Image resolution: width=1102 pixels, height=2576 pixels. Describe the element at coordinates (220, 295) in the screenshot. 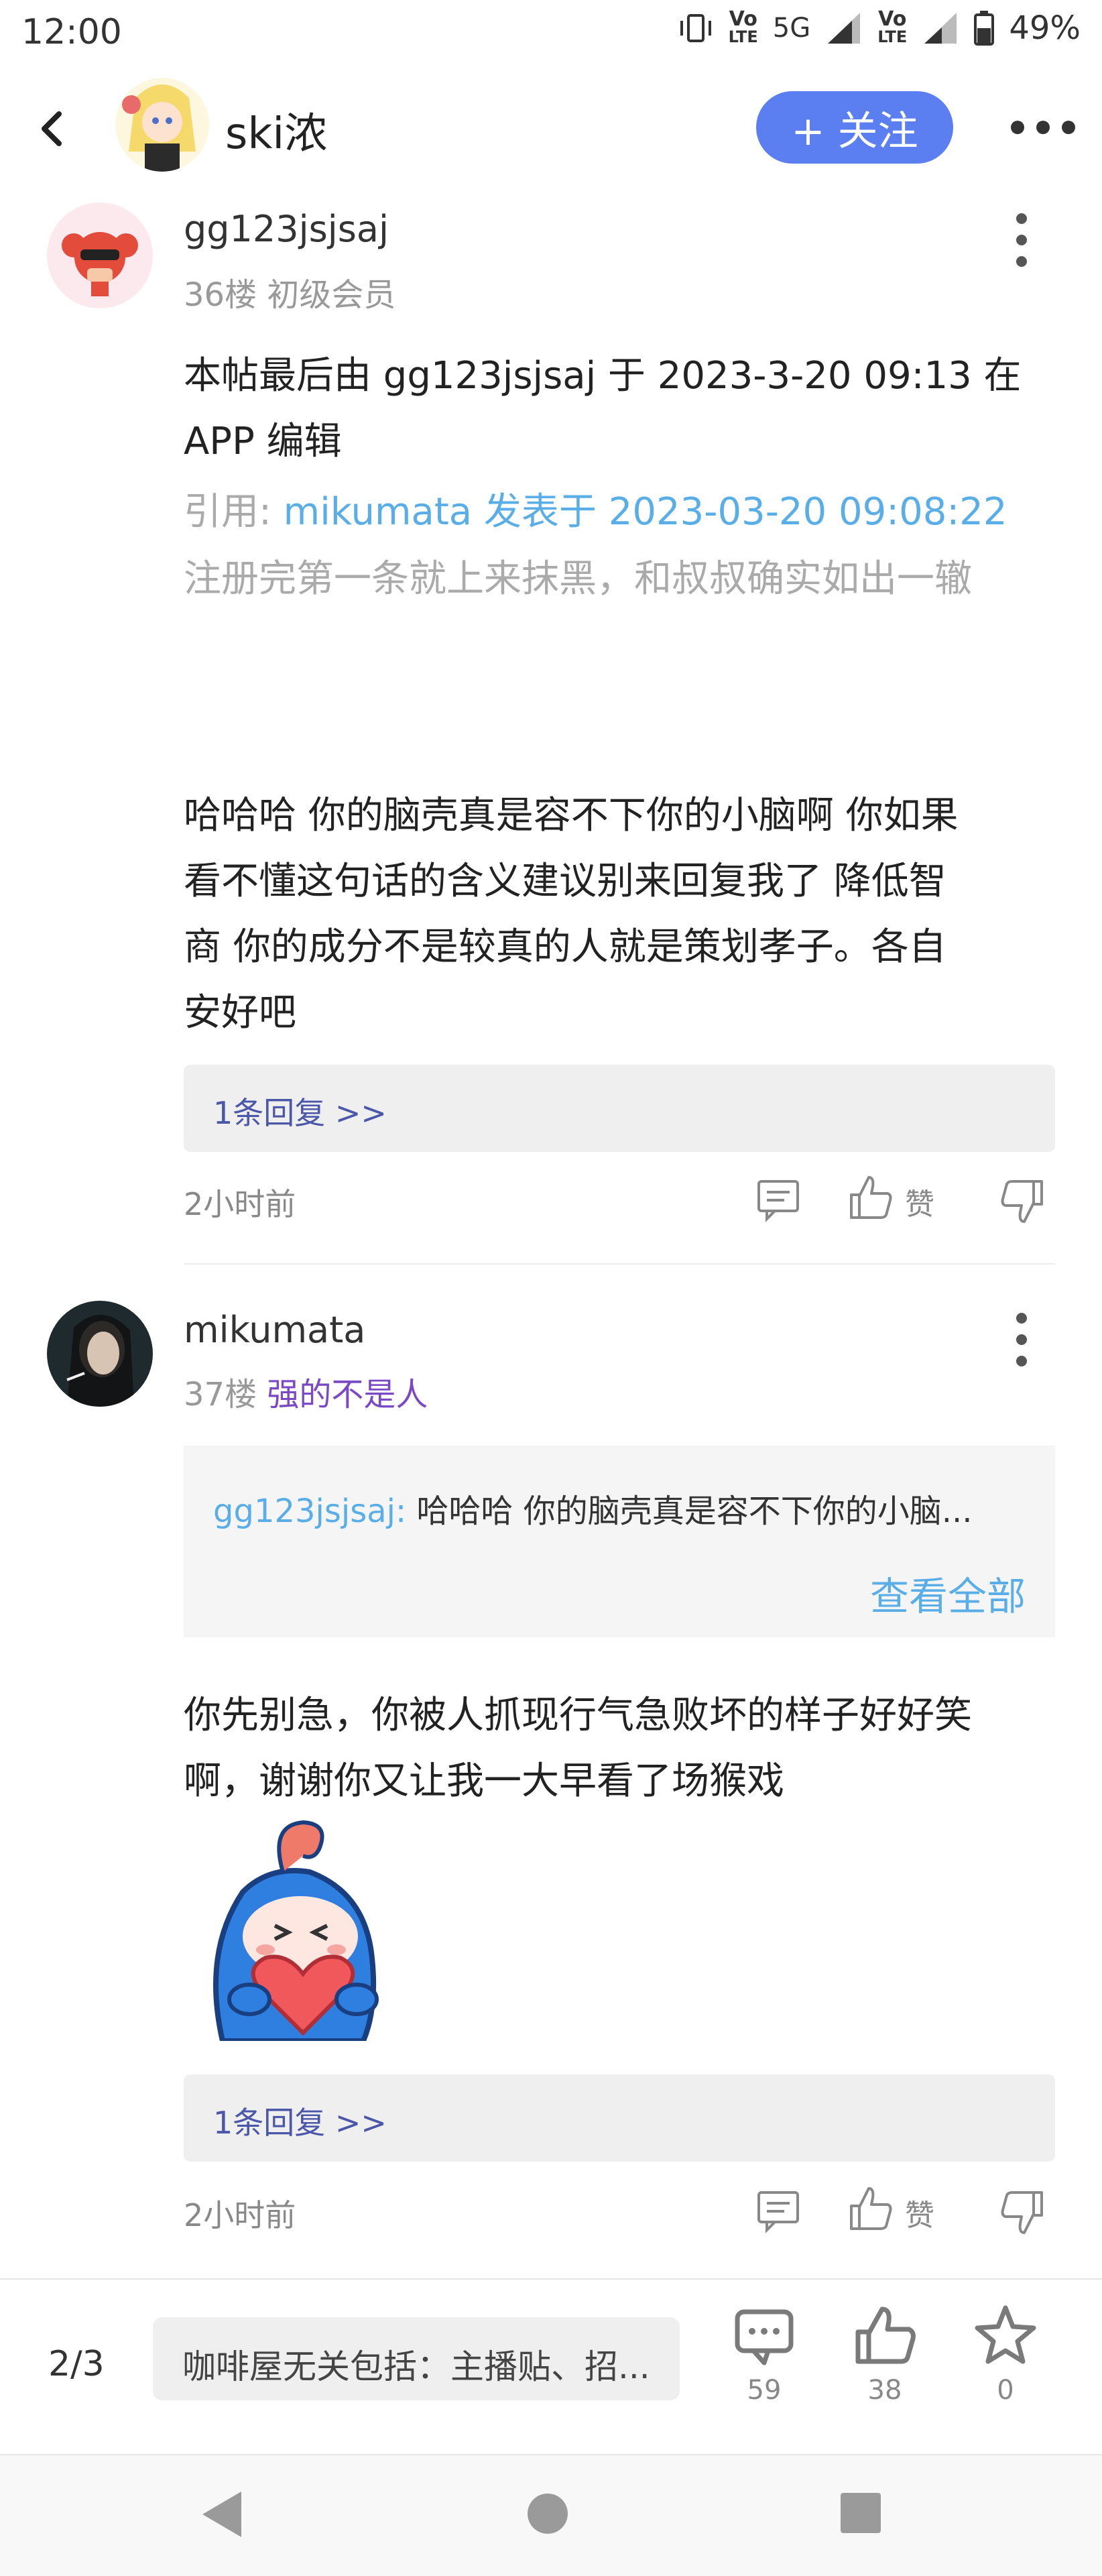

I see `floor-number: 36楼` at that location.